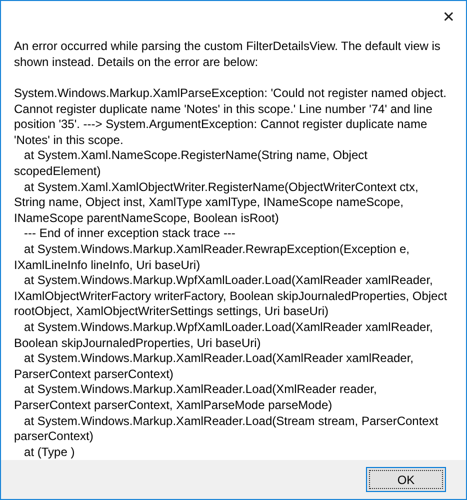  Describe the element at coordinates (228, 54) in the screenshot. I see `error-message: An error occurred while parsing the custom FilterDetailsView. The default view is shown instead. Details on the error are below:` at that location.